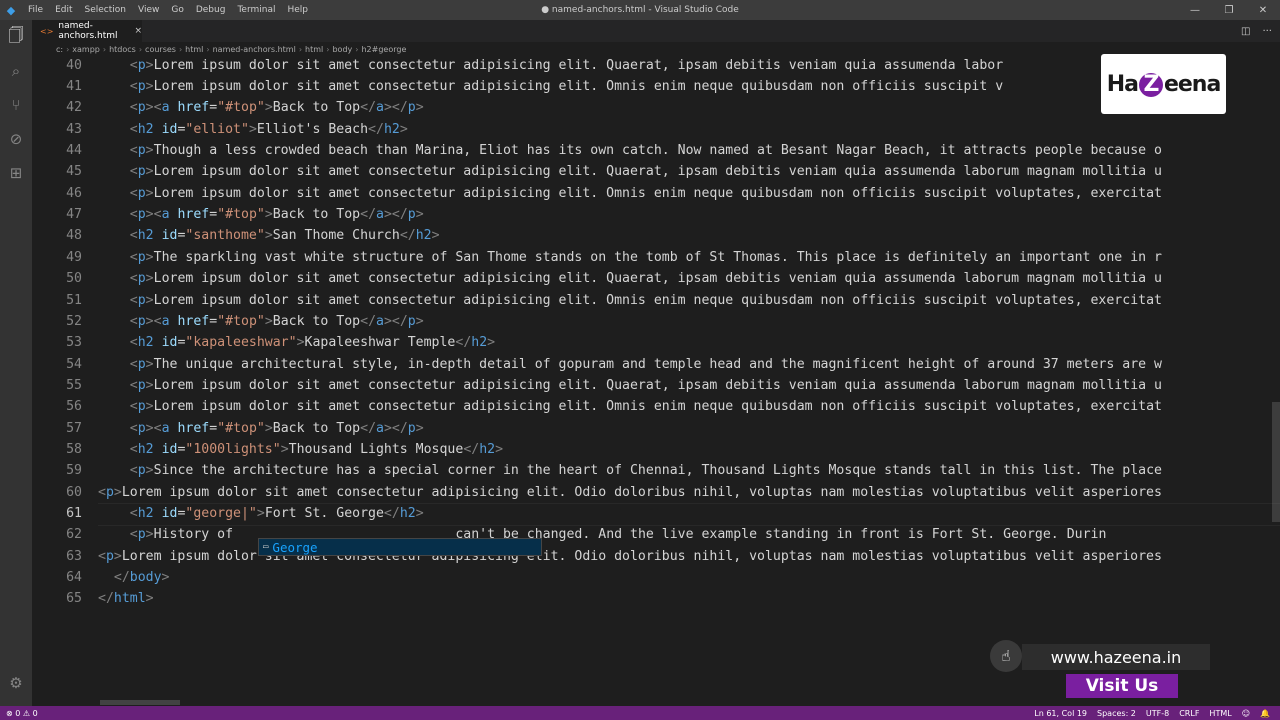 Image resolution: width=1280 pixels, height=720 pixels. What do you see at coordinates (1276, 462) in the screenshot?
I see `scroll-thumb` at bounding box center [1276, 462].